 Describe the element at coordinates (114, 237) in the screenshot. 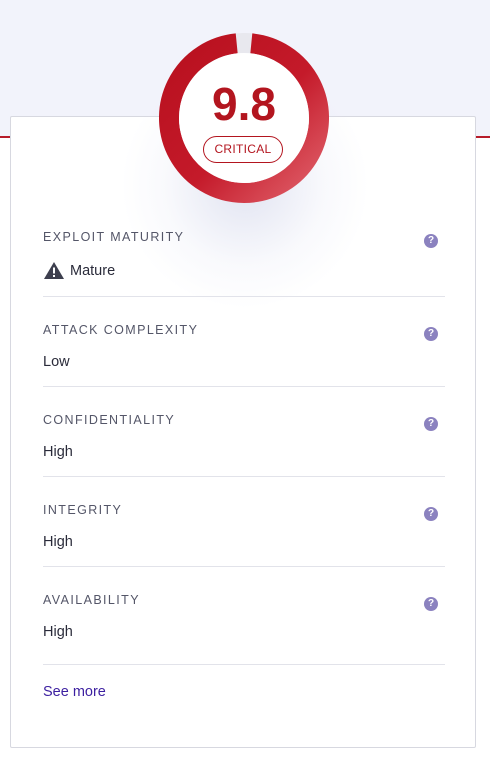

I see `metric-label: EXPLOIT MATURITY` at that location.